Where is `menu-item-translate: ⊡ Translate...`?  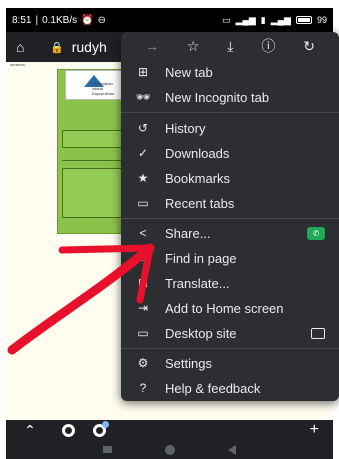
menu-item-translate: ⊡ Translate... is located at coordinates (230, 283).